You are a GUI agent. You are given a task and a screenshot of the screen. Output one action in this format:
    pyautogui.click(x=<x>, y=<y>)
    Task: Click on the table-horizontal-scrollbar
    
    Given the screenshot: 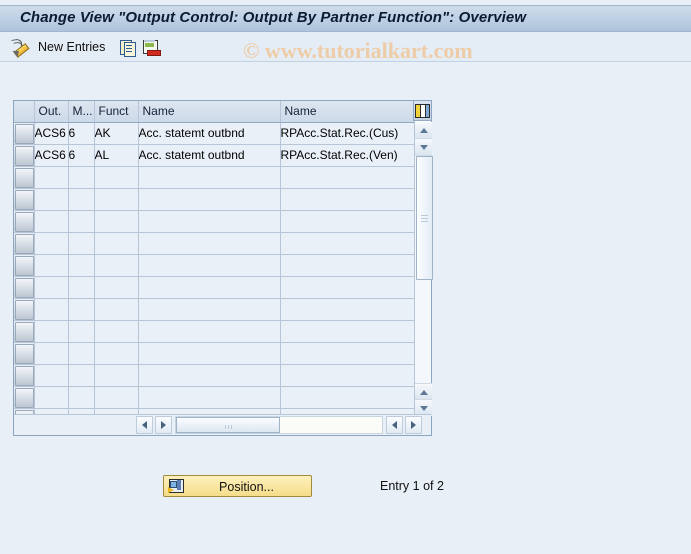 What is the action you would take?
    pyautogui.click(x=222, y=424)
    